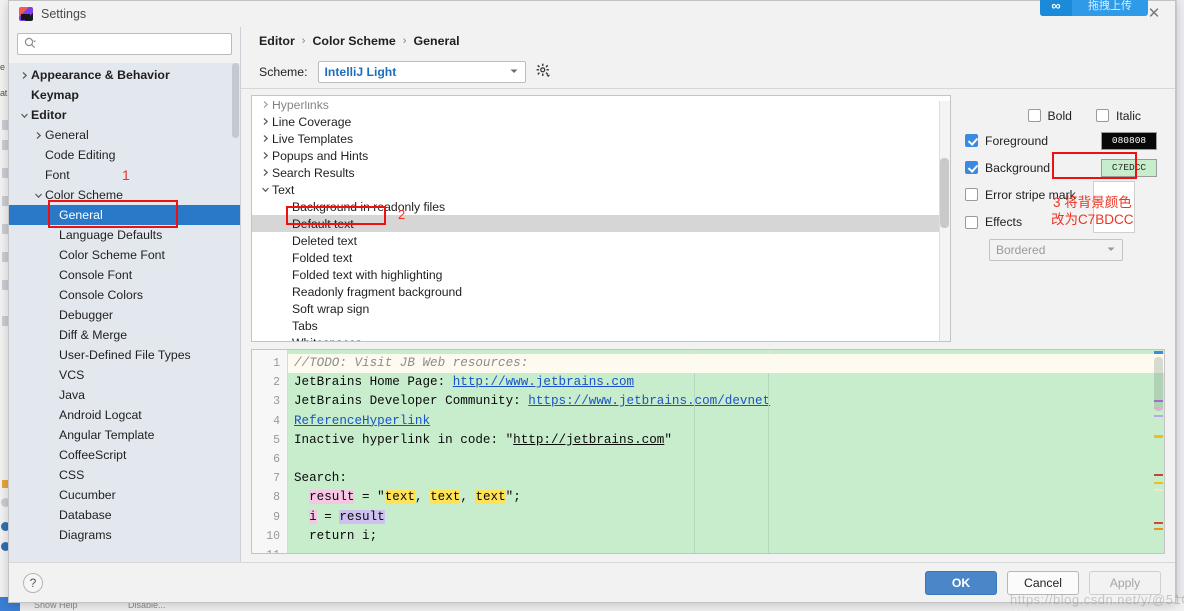  What do you see at coordinates (124, 315) in the screenshot?
I see `sidebar-item-debugger: Debugger` at bounding box center [124, 315].